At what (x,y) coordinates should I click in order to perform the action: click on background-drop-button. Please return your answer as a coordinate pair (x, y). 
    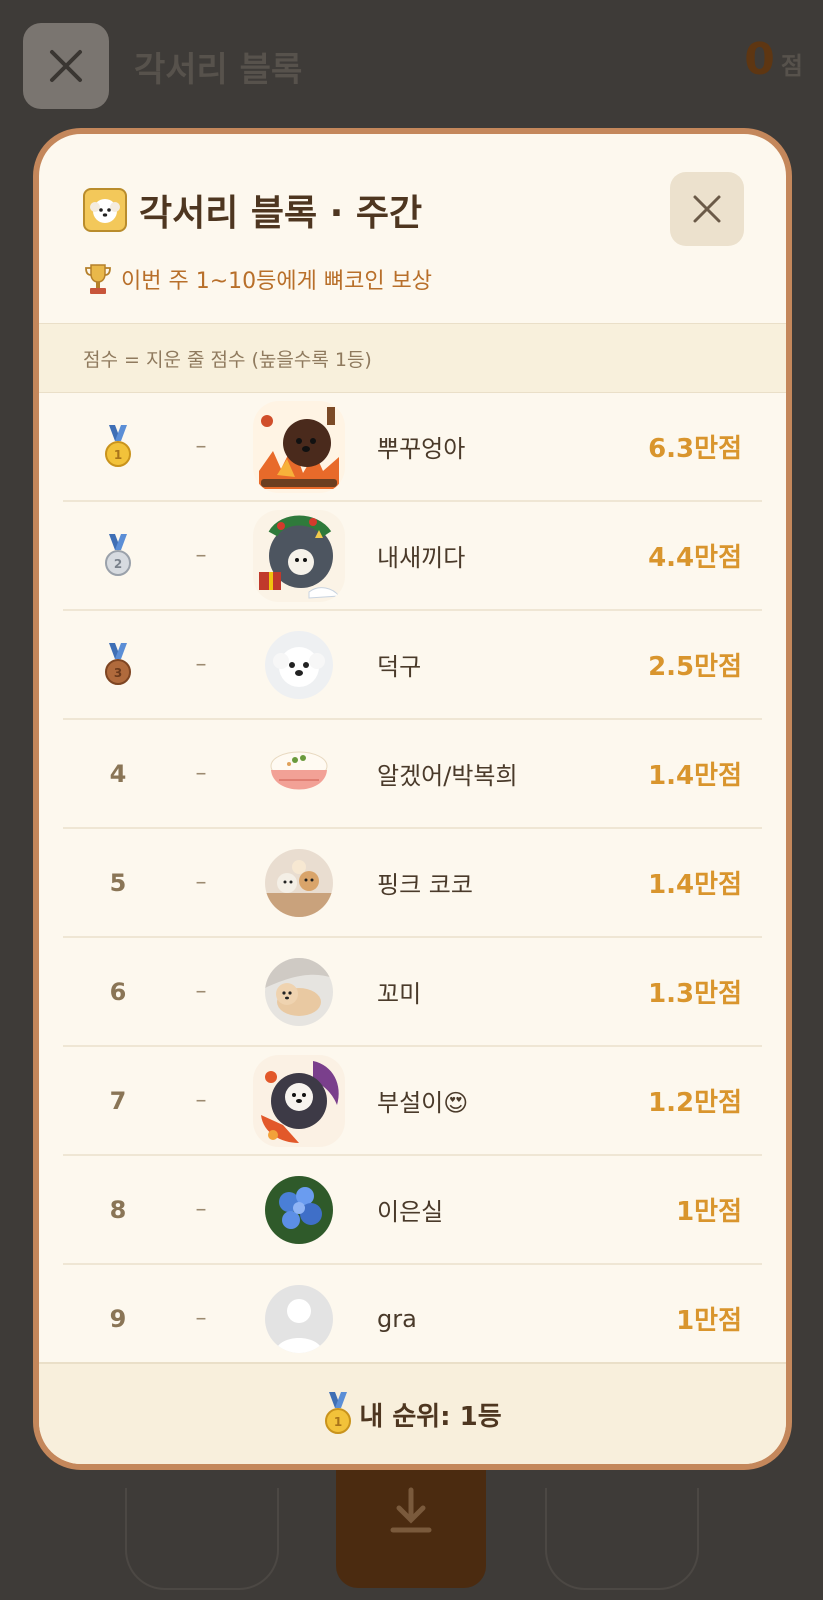
    Looking at the image, I should click on (411, 1529).